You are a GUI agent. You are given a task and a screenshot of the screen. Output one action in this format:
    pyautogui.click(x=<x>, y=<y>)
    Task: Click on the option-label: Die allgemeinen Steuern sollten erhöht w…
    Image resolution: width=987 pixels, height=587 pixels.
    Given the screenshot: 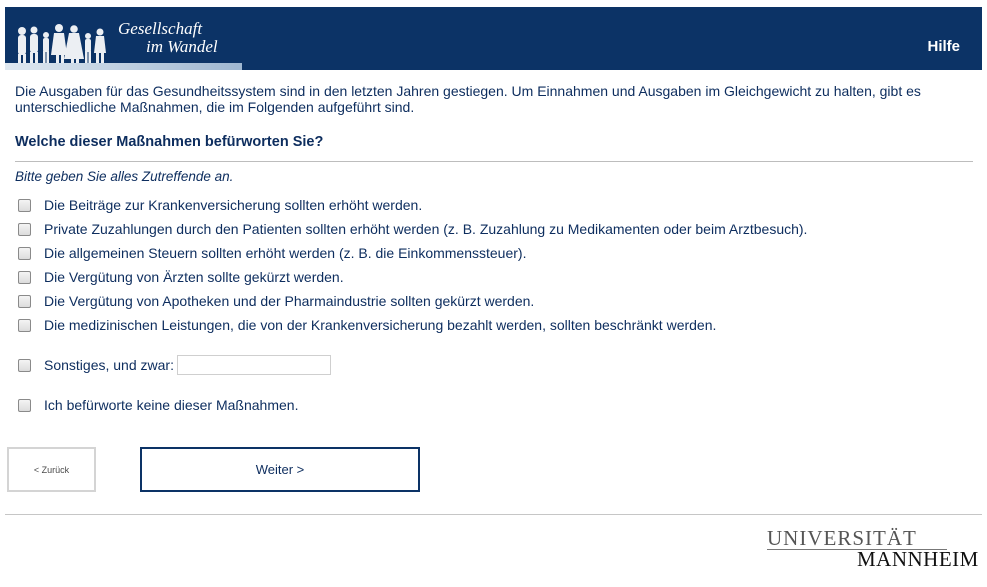 What is the action you would take?
    pyautogui.click(x=285, y=253)
    